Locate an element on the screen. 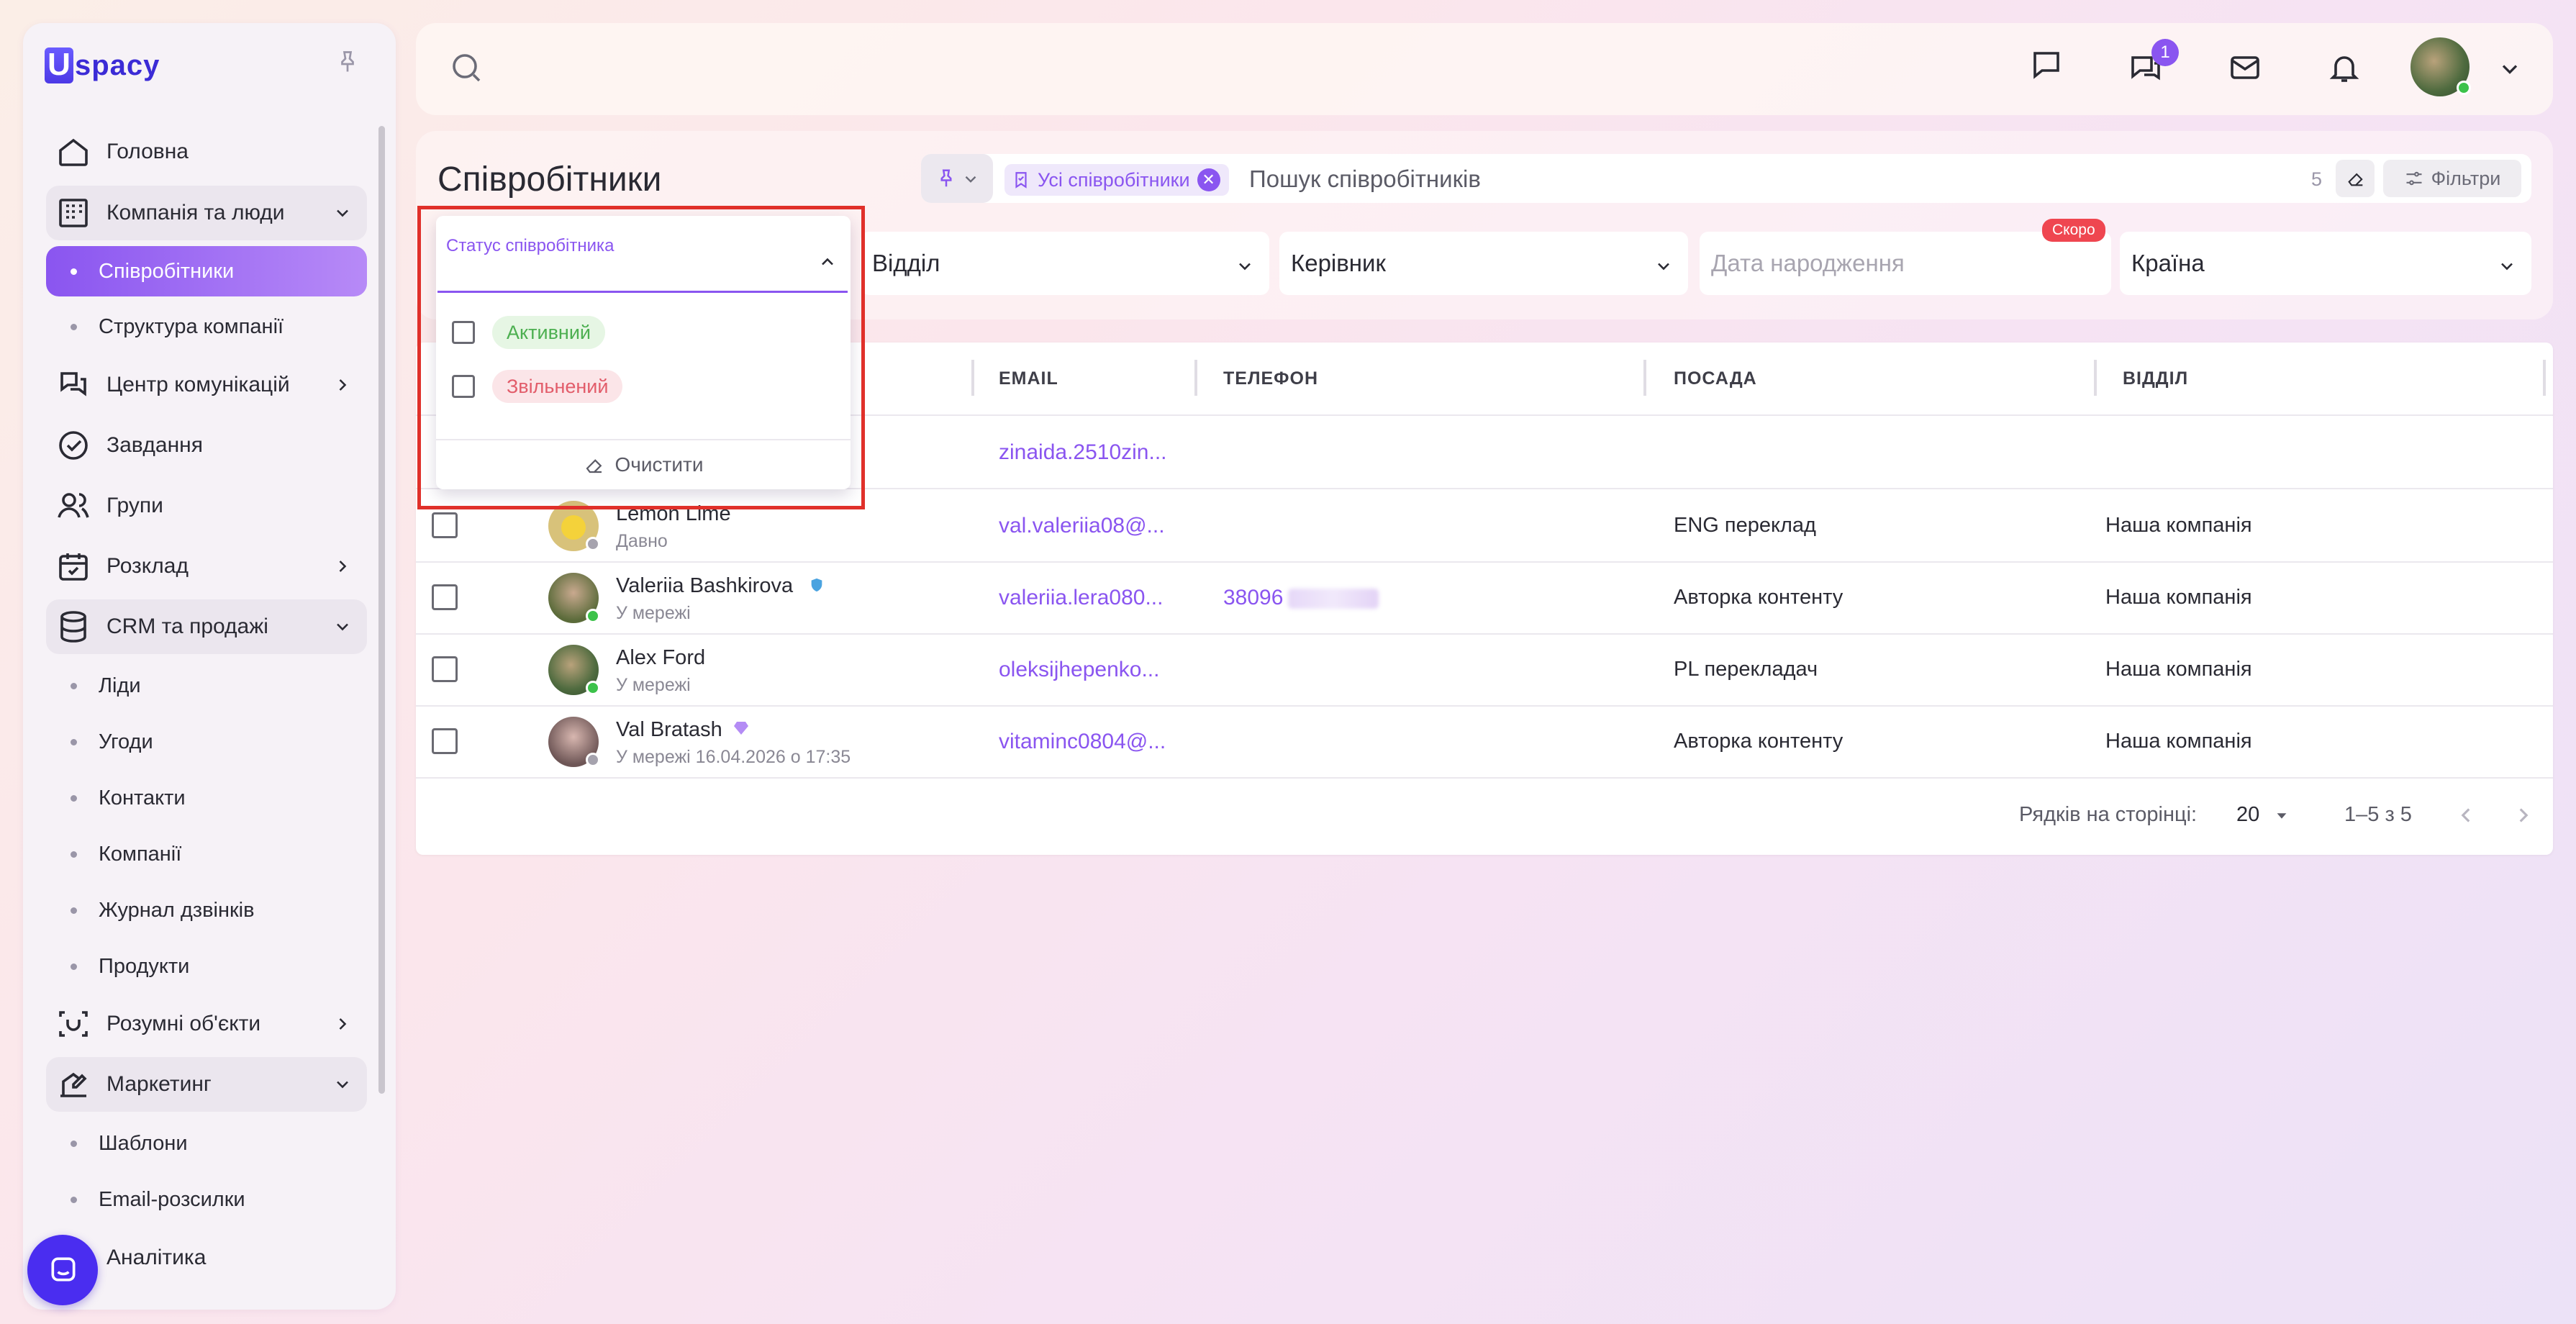 Image resolution: width=2576 pixels, height=1324 pixels. sidebar-item-label: Компанія та люди is located at coordinates (195, 213).